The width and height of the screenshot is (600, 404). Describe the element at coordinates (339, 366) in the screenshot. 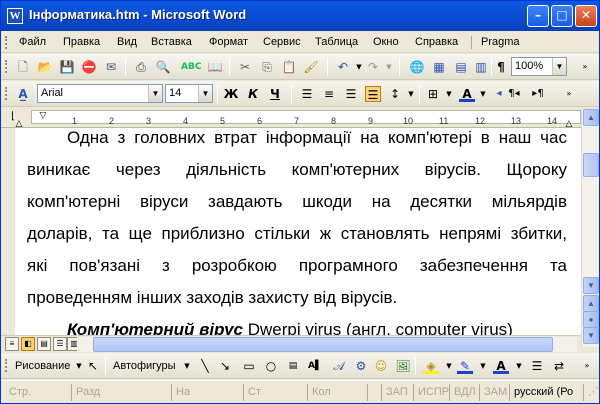

I see `wordart-icon: 𝒜` at that location.